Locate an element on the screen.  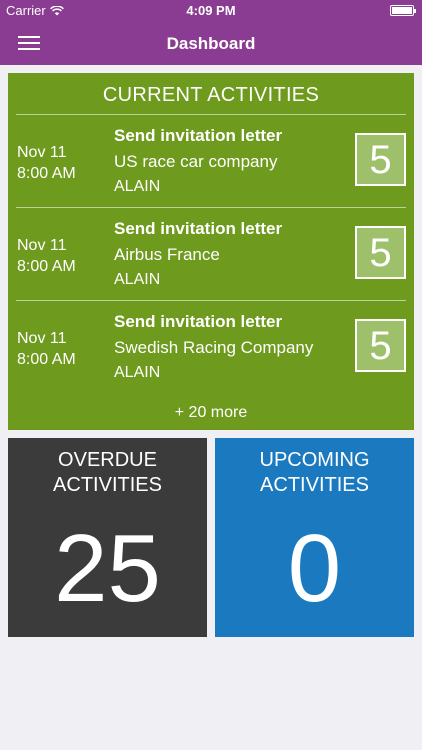
current-activities-title: CURRENT ACTIVITIES is located at coordinates (211, 94).